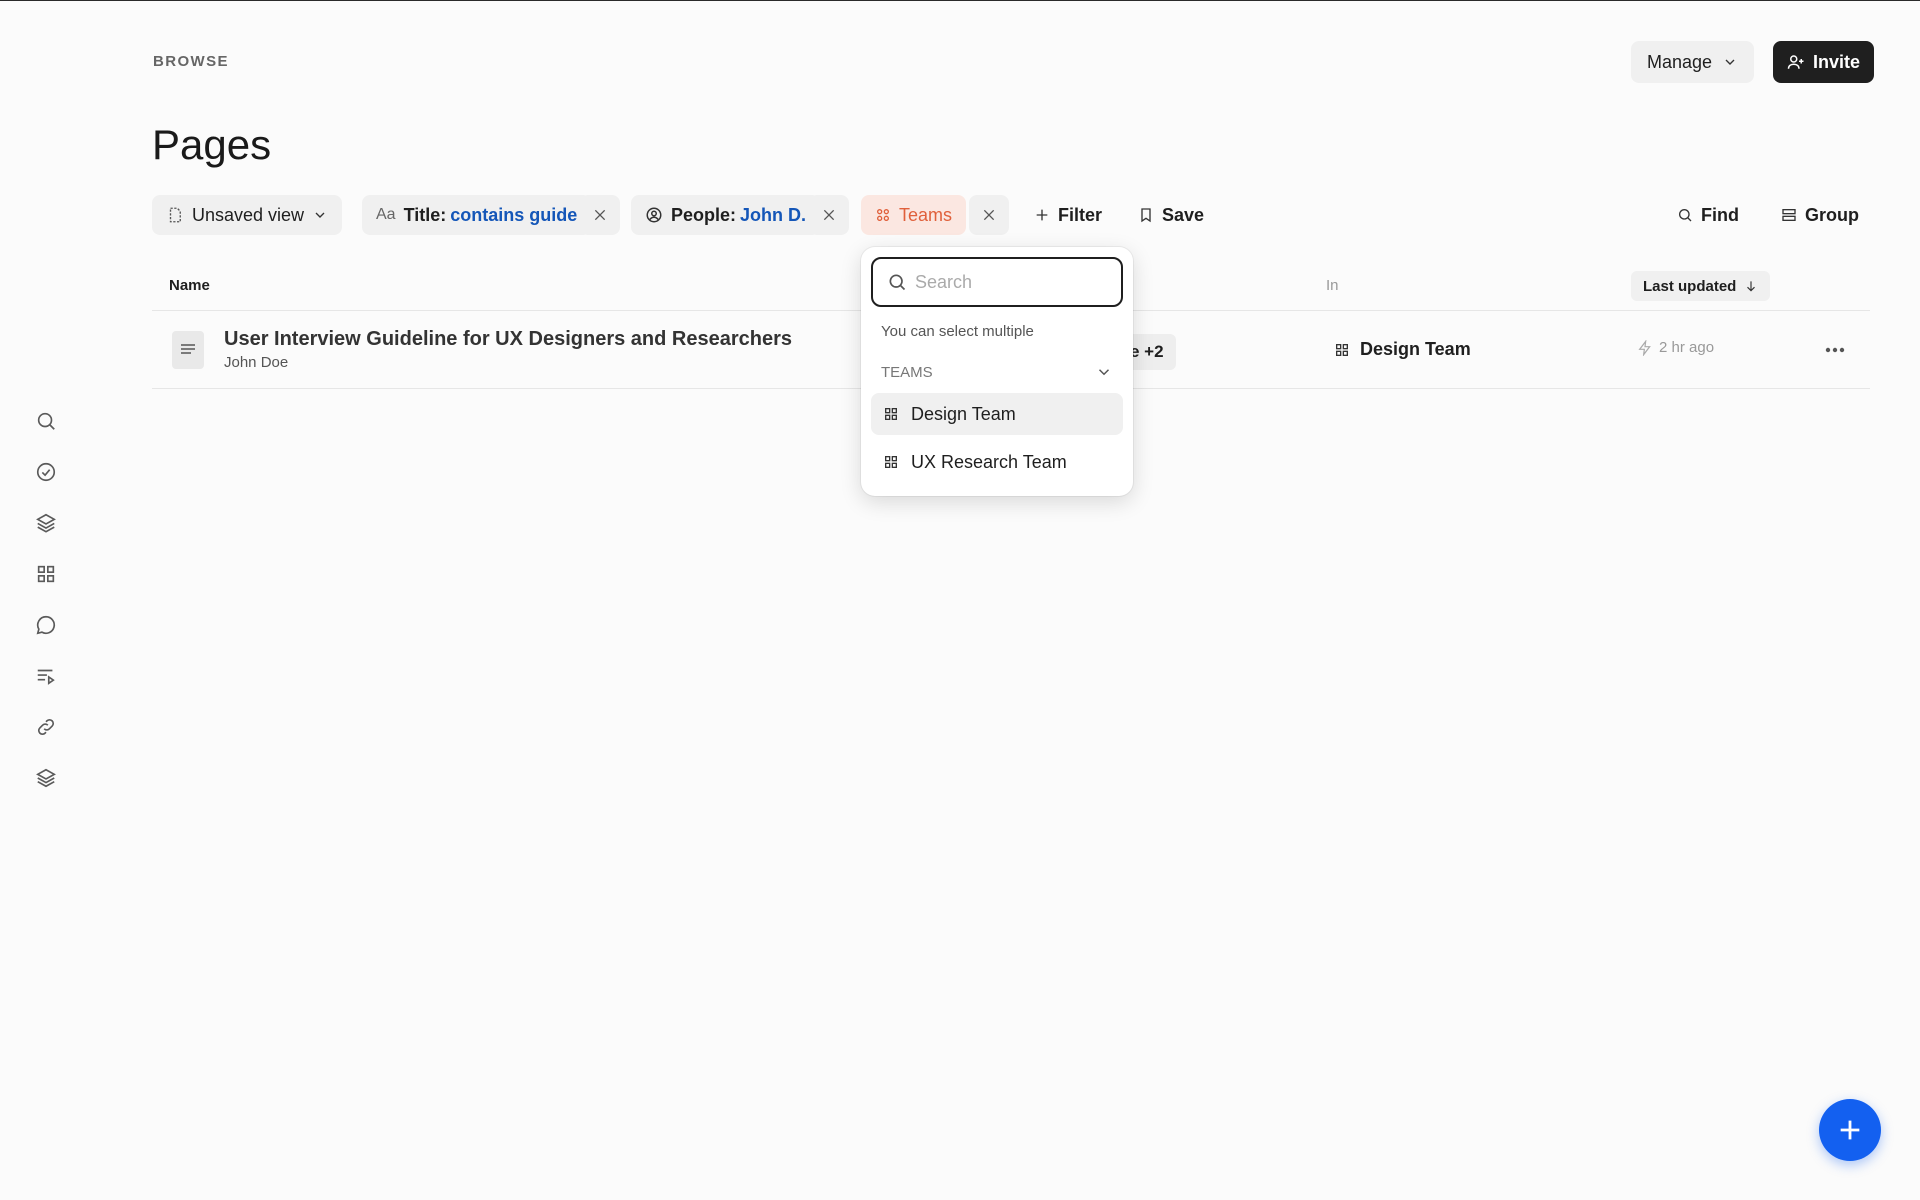 This screenshot has height=1200, width=1920. I want to click on find-label: Find, so click(1720, 214).